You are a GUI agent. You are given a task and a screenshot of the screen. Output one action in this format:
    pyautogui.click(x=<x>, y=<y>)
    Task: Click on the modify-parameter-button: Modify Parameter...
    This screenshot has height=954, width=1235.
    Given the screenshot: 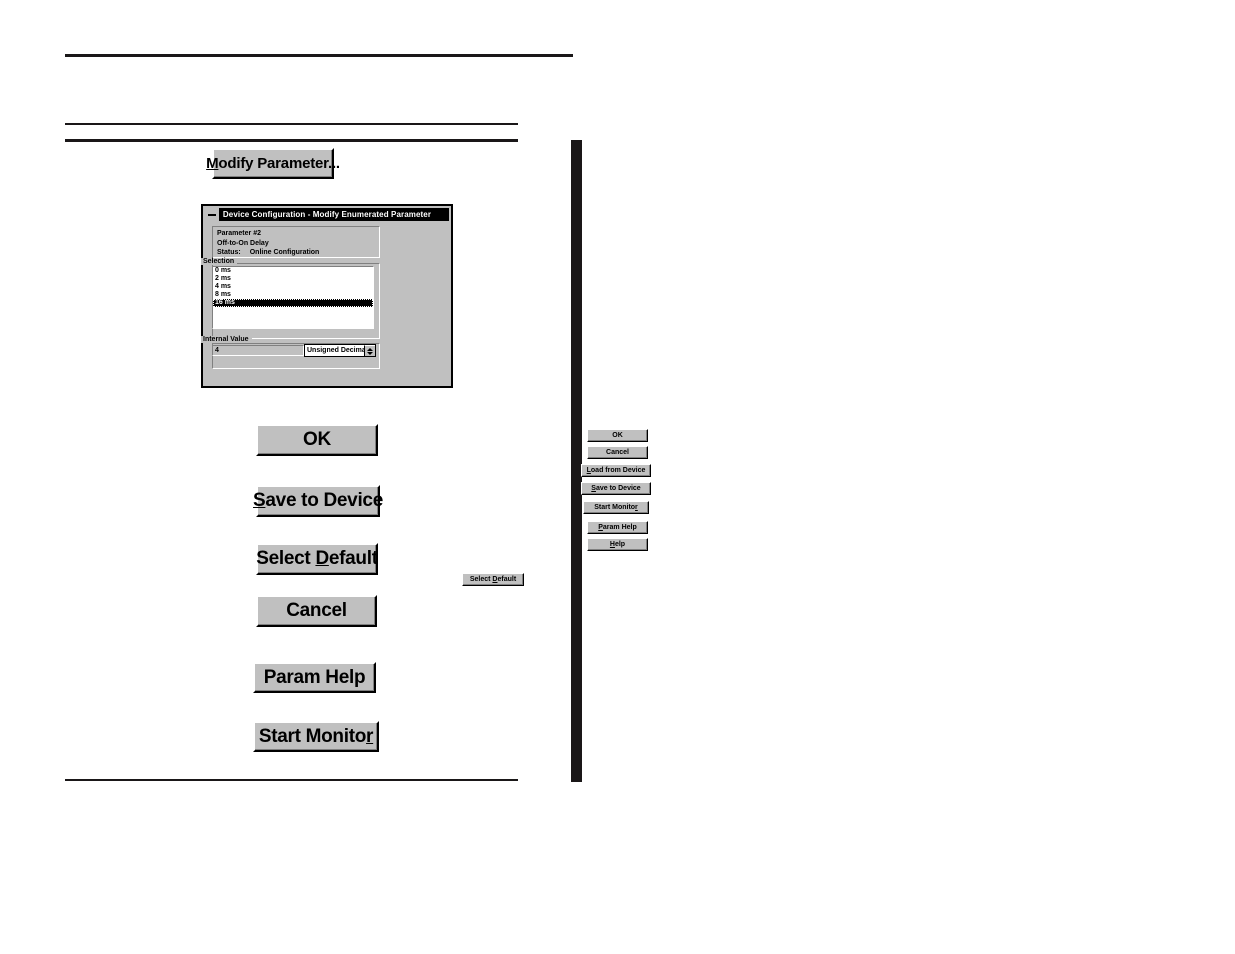 What is the action you would take?
    pyautogui.click(x=273, y=163)
    